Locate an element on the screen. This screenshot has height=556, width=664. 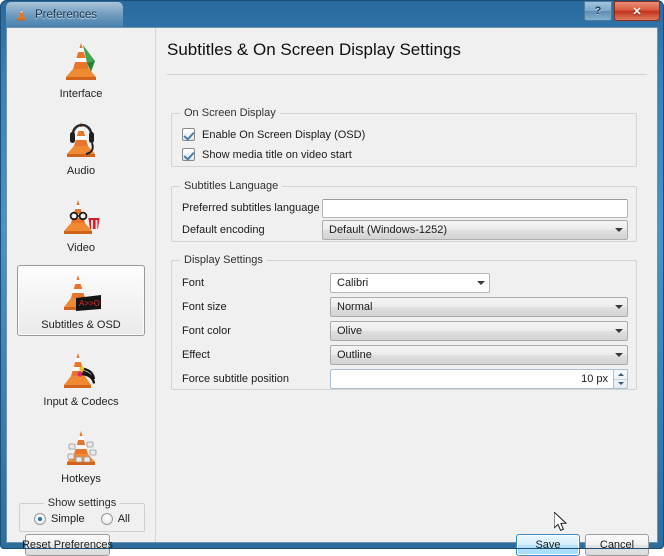
radio-simple: Simple is located at coordinates (59, 519).